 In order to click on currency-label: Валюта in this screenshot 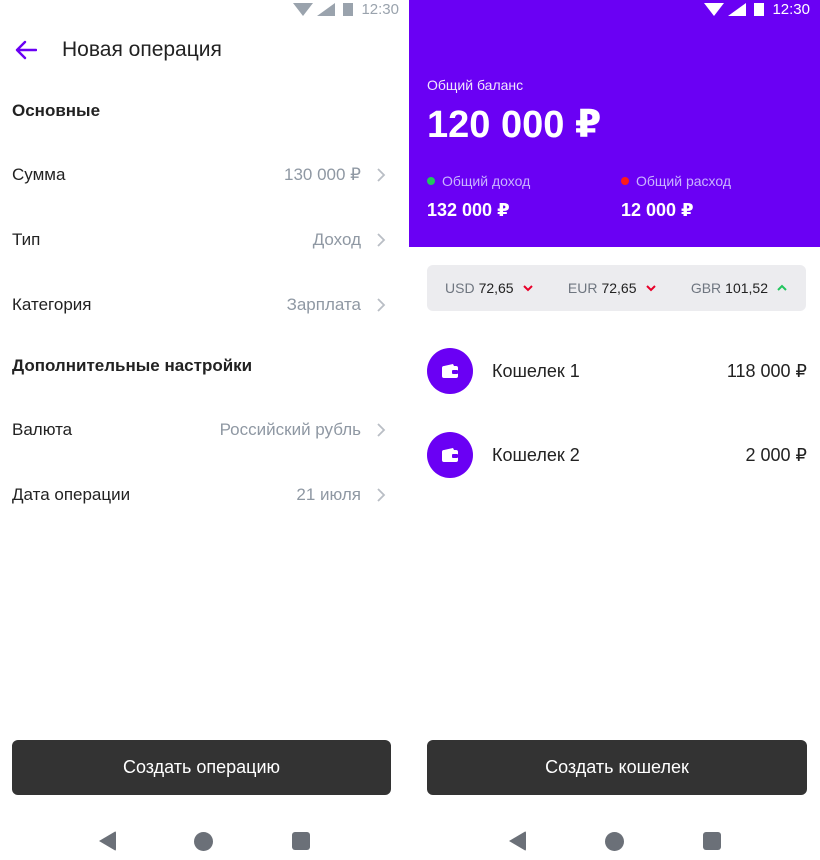, I will do `click(42, 429)`.